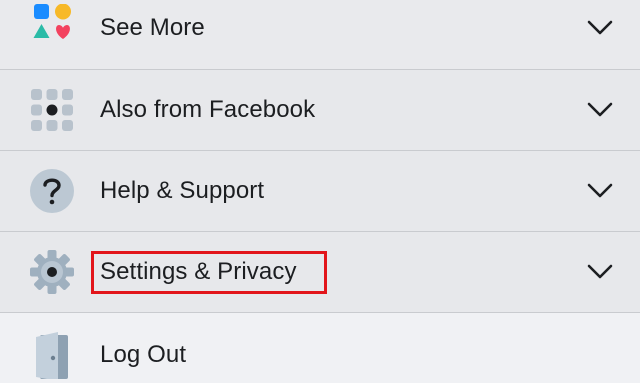 This screenshot has height=383, width=640. What do you see at coordinates (52, 21) in the screenshot?
I see `shapes-icon` at bounding box center [52, 21].